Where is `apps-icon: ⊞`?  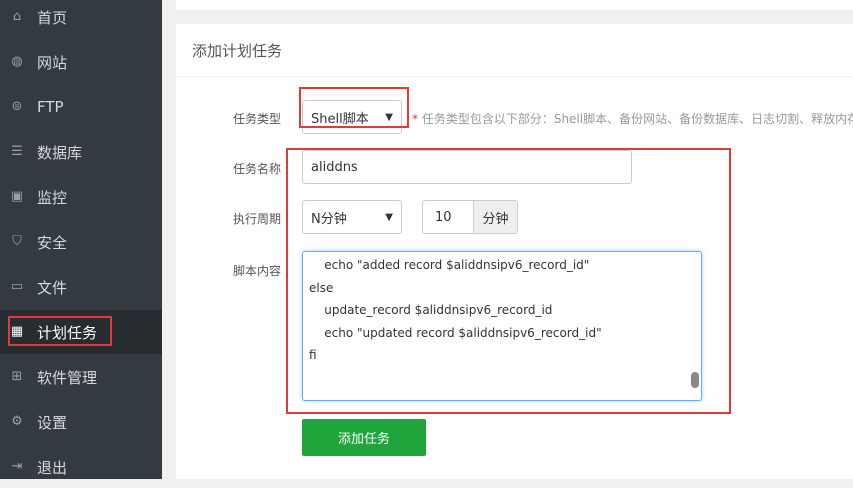
apps-icon: ⊞ is located at coordinates (17, 376).